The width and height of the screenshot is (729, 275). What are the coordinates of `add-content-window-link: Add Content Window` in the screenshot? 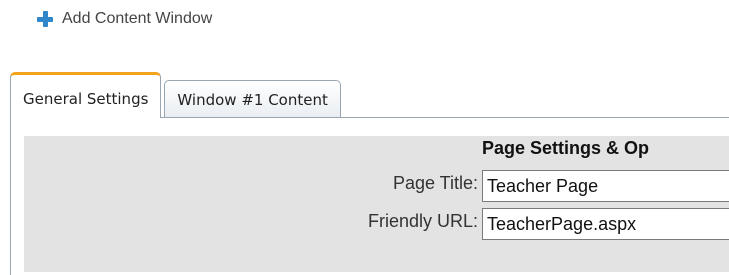 It's located at (124, 19).